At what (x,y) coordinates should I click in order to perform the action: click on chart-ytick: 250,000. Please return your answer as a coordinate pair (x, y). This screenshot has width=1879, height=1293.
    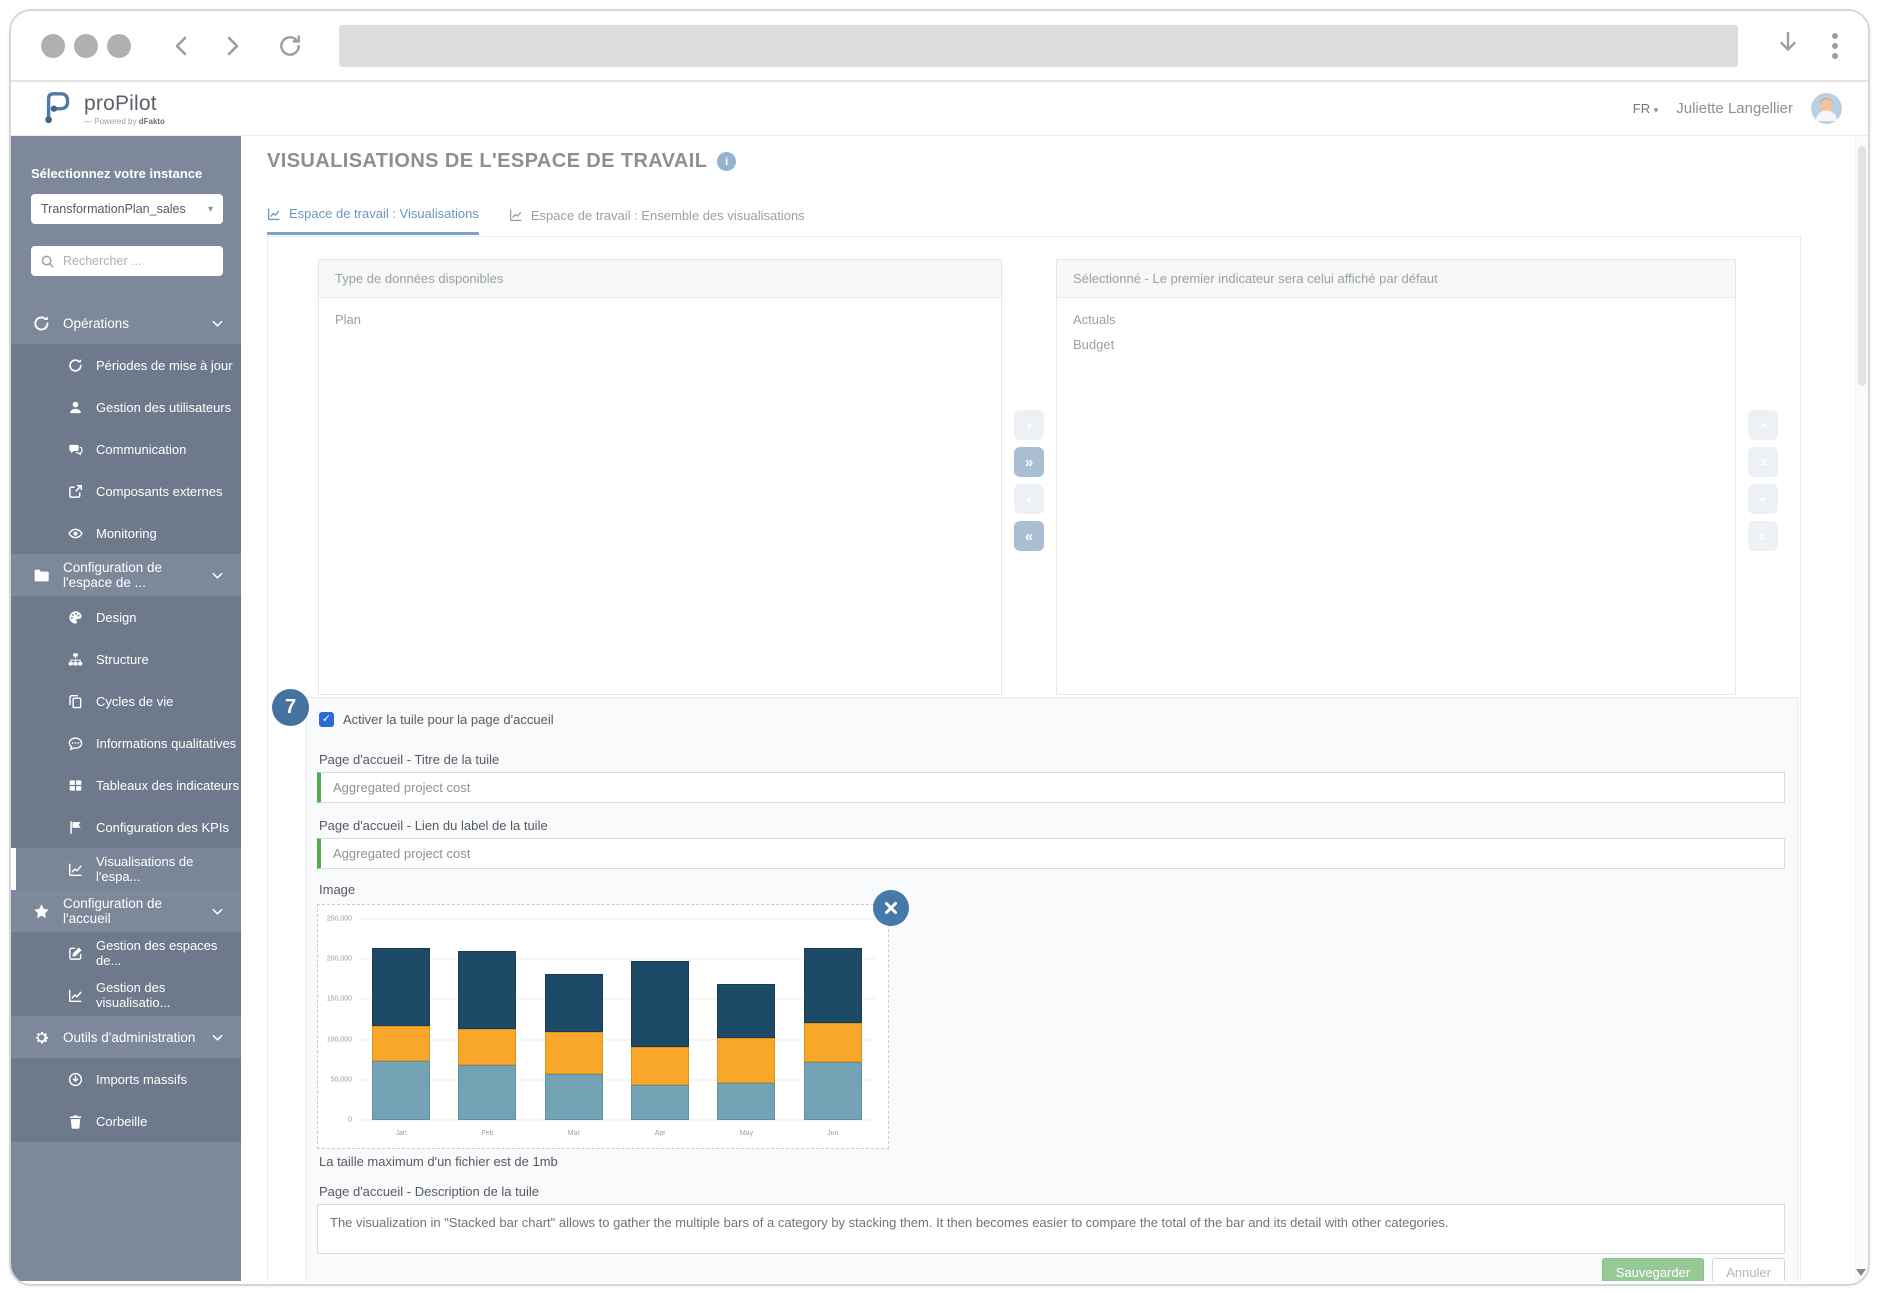
    Looking at the image, I should click on (339, 919).